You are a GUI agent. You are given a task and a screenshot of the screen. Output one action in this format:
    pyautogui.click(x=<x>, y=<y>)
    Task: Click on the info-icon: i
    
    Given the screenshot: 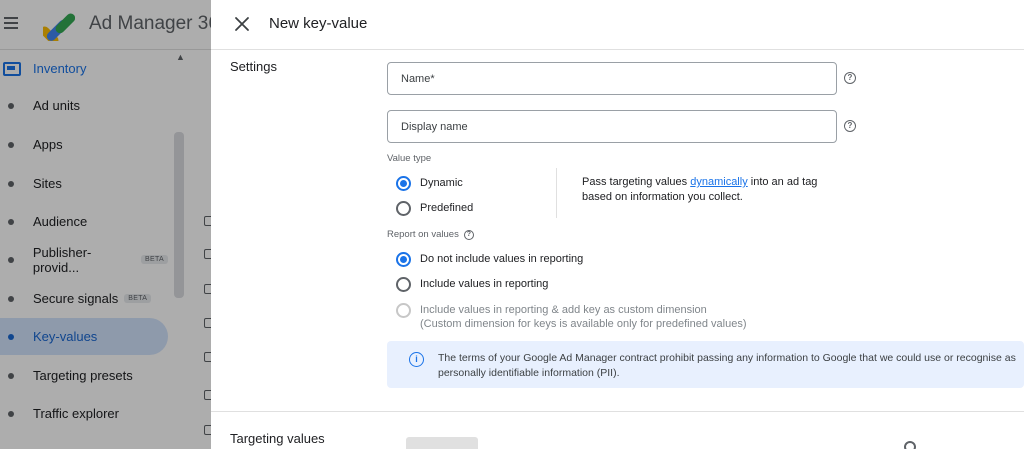 What is the action you would take?
    pyautogui.click(x=416, y=359)
    